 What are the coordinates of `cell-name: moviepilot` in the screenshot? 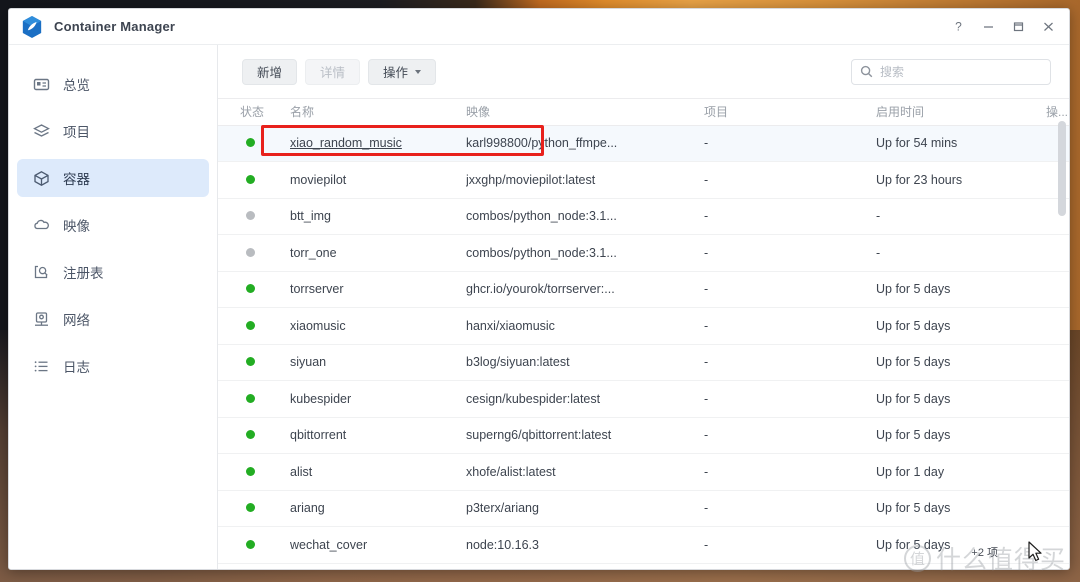 It's located at (378, 180).